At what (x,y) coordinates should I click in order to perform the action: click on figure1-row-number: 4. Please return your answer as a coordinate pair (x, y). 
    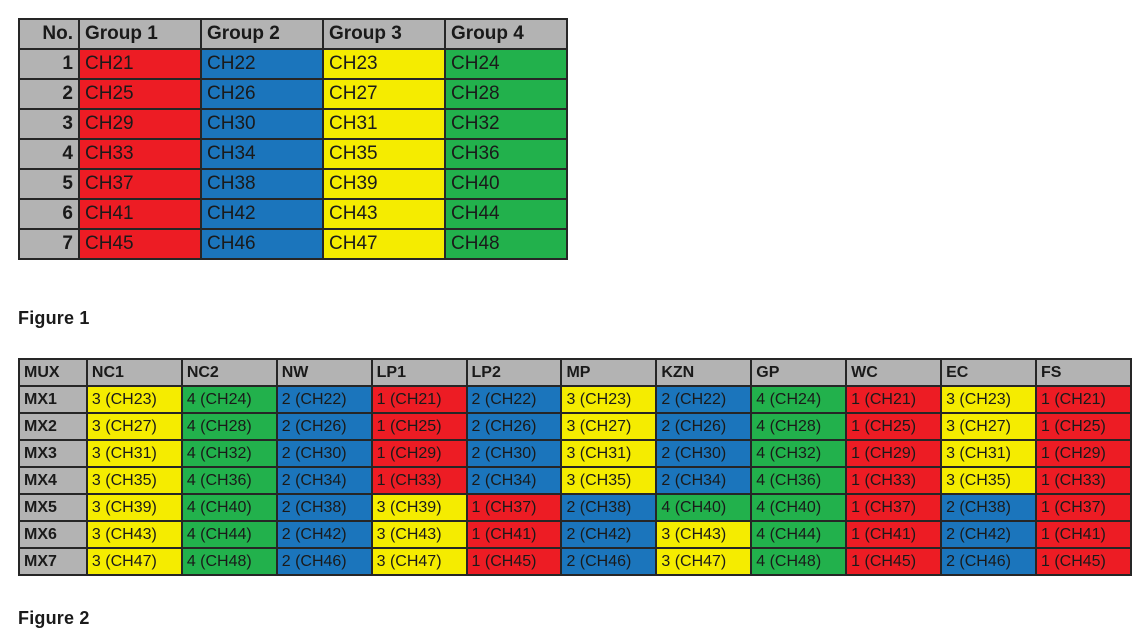
    Looking at the image, I should click on (49, 154).